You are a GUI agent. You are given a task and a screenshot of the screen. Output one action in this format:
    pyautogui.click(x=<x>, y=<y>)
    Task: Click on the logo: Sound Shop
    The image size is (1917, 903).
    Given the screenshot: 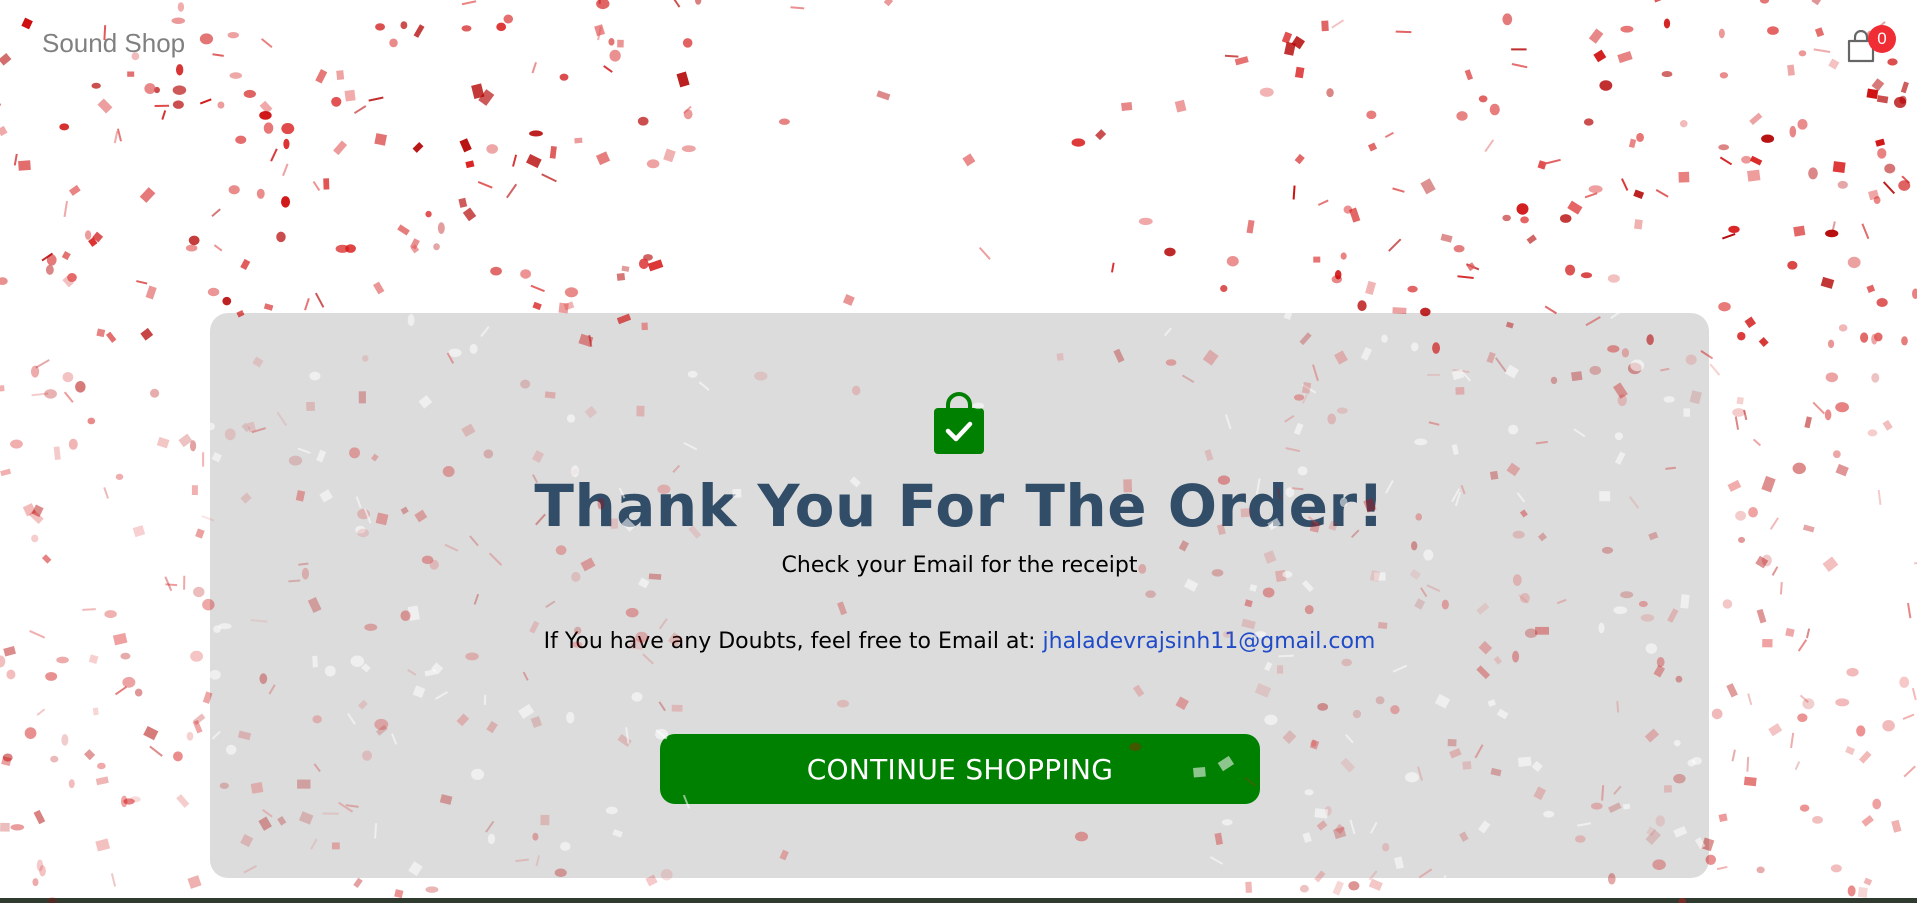 What is the action you would take?
    pyautogui.click(x=113, y=43)
    